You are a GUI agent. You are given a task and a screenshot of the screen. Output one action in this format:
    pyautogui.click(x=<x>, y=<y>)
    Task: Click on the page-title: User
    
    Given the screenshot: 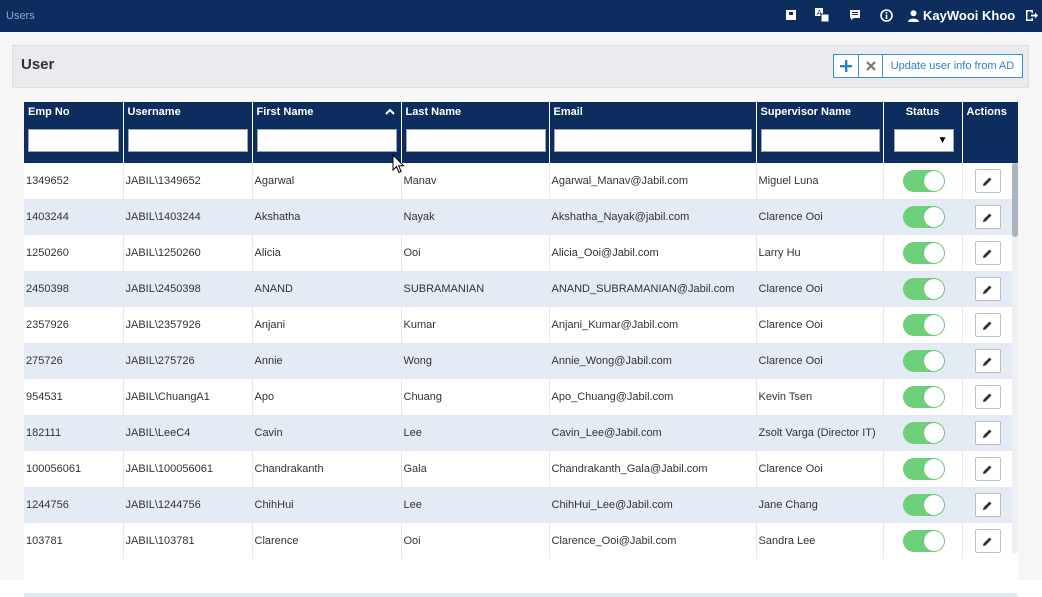 What is the action you would take?
    pyautogui.click(x=38, y=64)
    